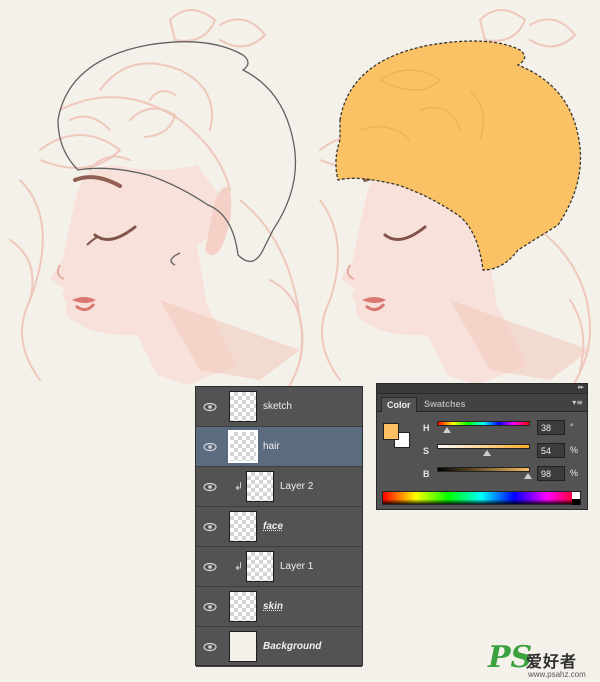 The image size is (600, 682). Describe the element at coordinates (279, 487) in the screenshot. I see `layer-row: ↲ Layer 2` at that location.